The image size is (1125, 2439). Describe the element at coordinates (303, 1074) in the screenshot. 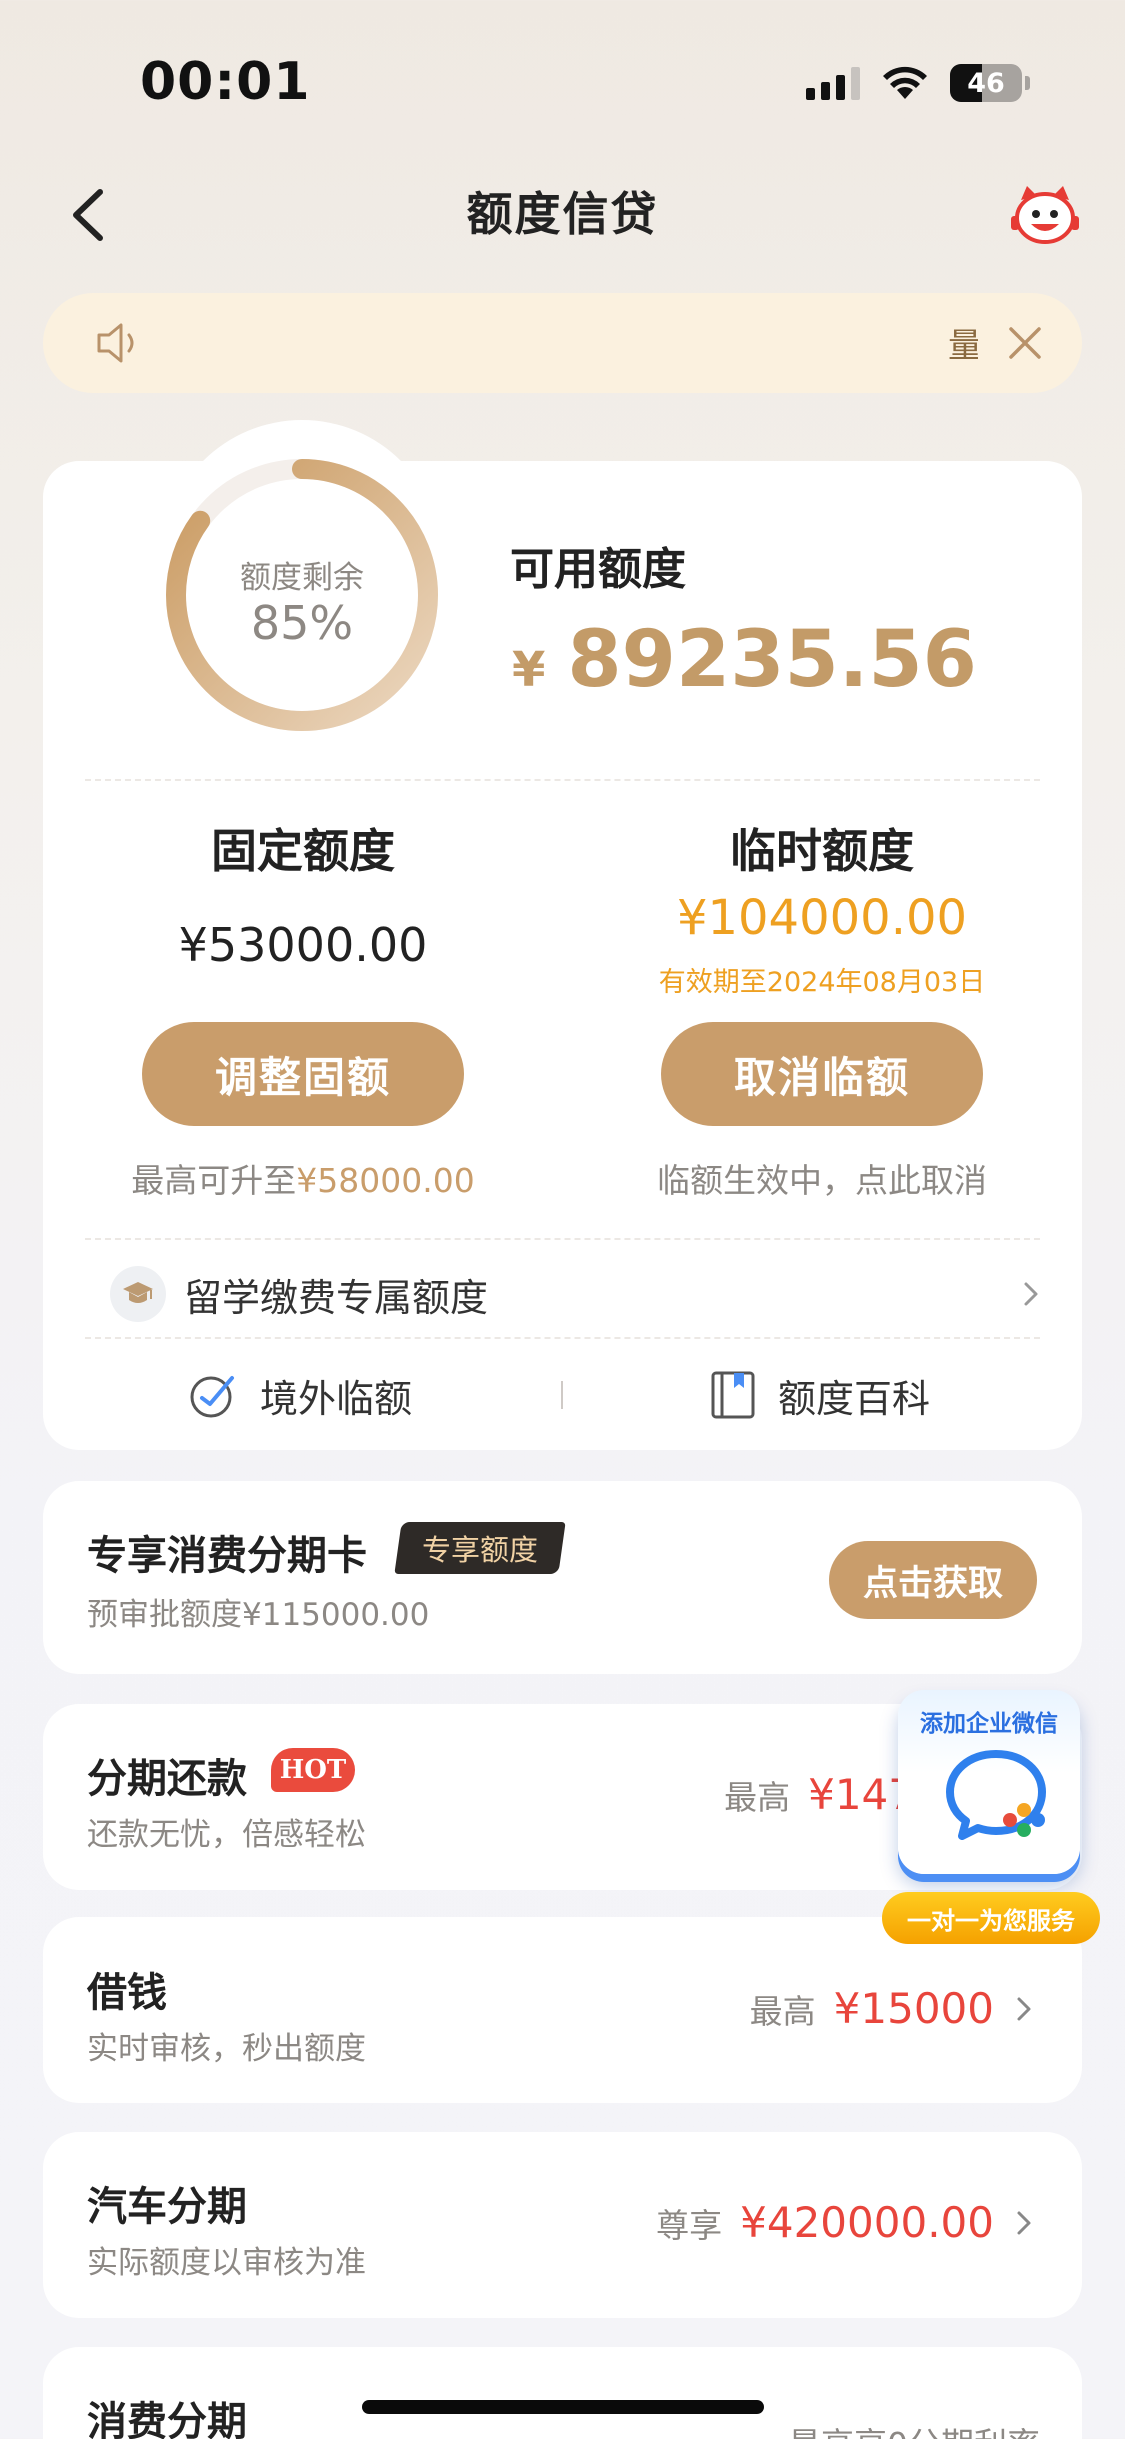

I see `adjust-fixed-quota-button: 调整固额` at that location.